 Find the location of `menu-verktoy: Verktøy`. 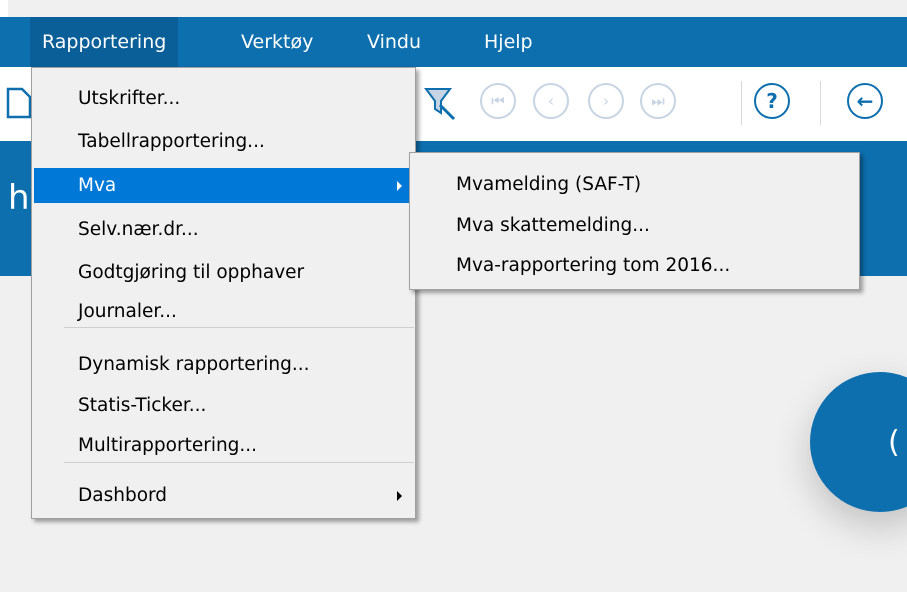

menu-verktoy: Verktøy is located at coordinates (277, 42).